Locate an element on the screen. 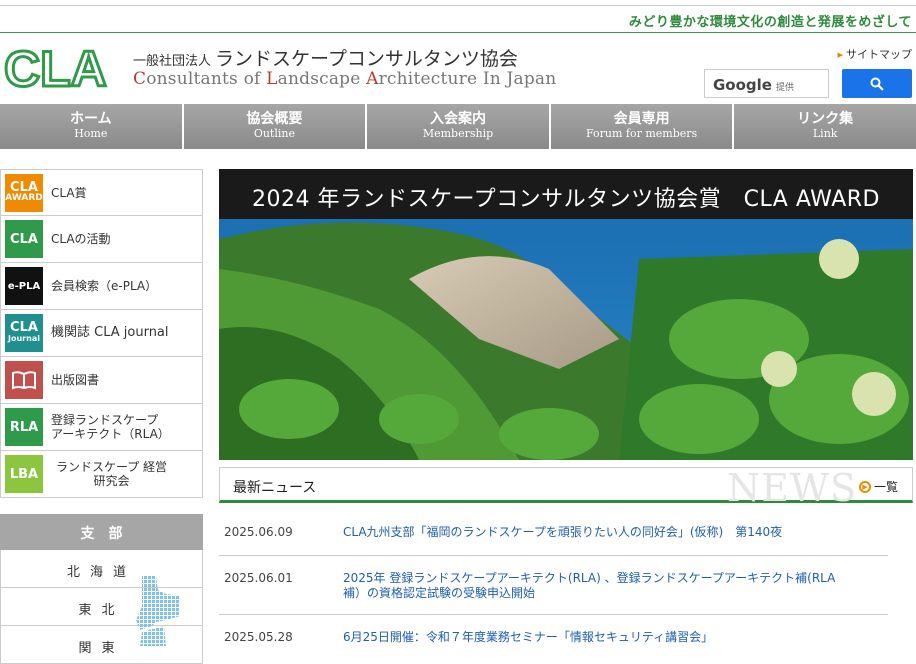  nav-membership: 入会案内 Membership is located at coordinates (459, 126).